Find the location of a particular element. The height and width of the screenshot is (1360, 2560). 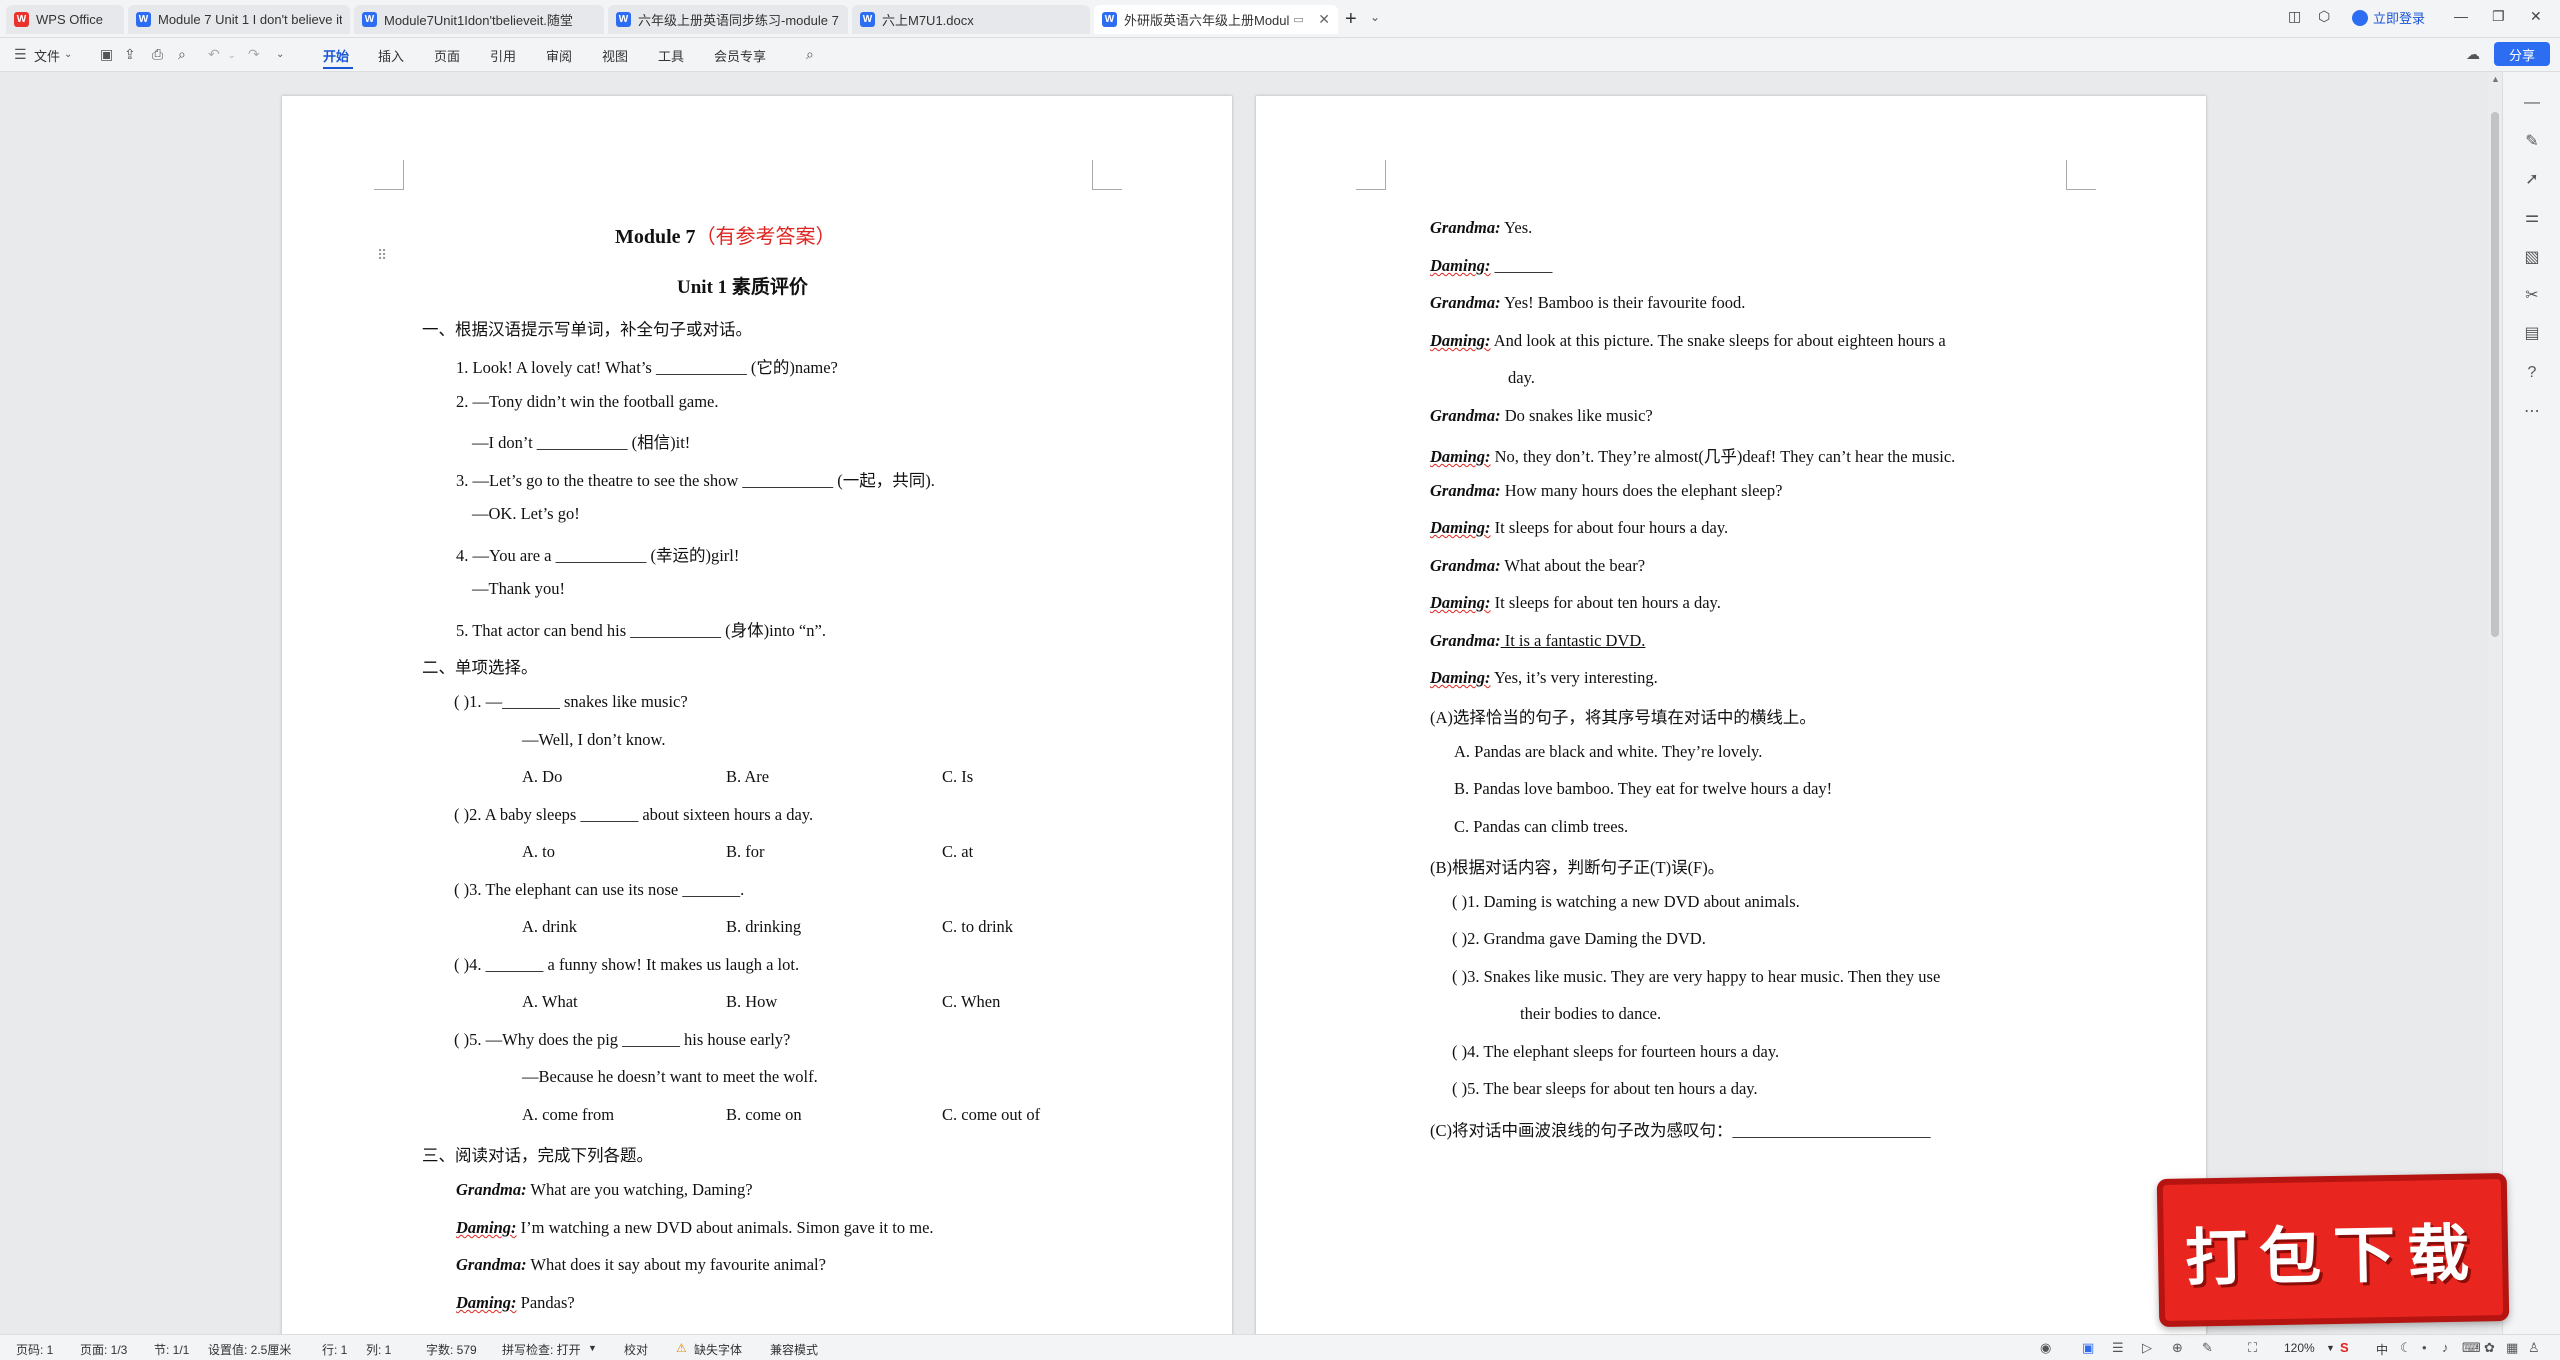

login-button: 立即登录 is located at coordinates (2388, 17).